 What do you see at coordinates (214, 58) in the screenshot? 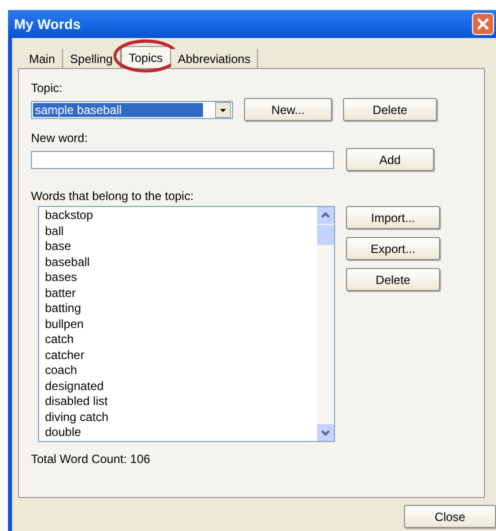
I see `tab: Abbreviations` at bounding box center [214, 58].